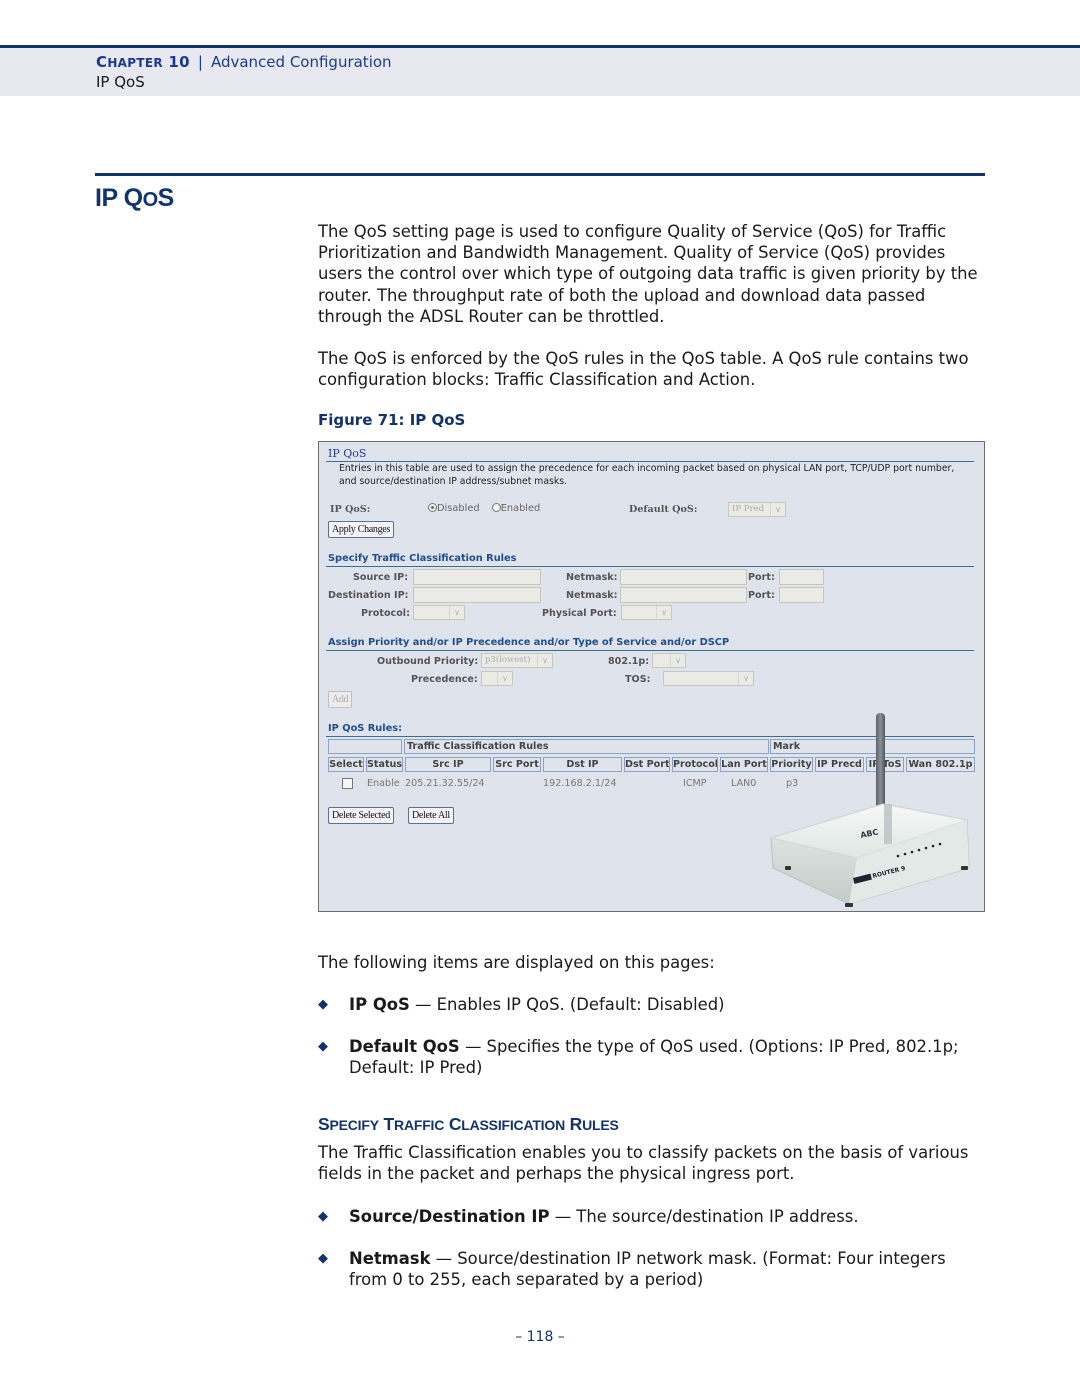 The width and height of the screenshot is (1080, 1397). Describe the element at coordinates (801, 595) in the screenshot. I see `destination-port-input` at that location.